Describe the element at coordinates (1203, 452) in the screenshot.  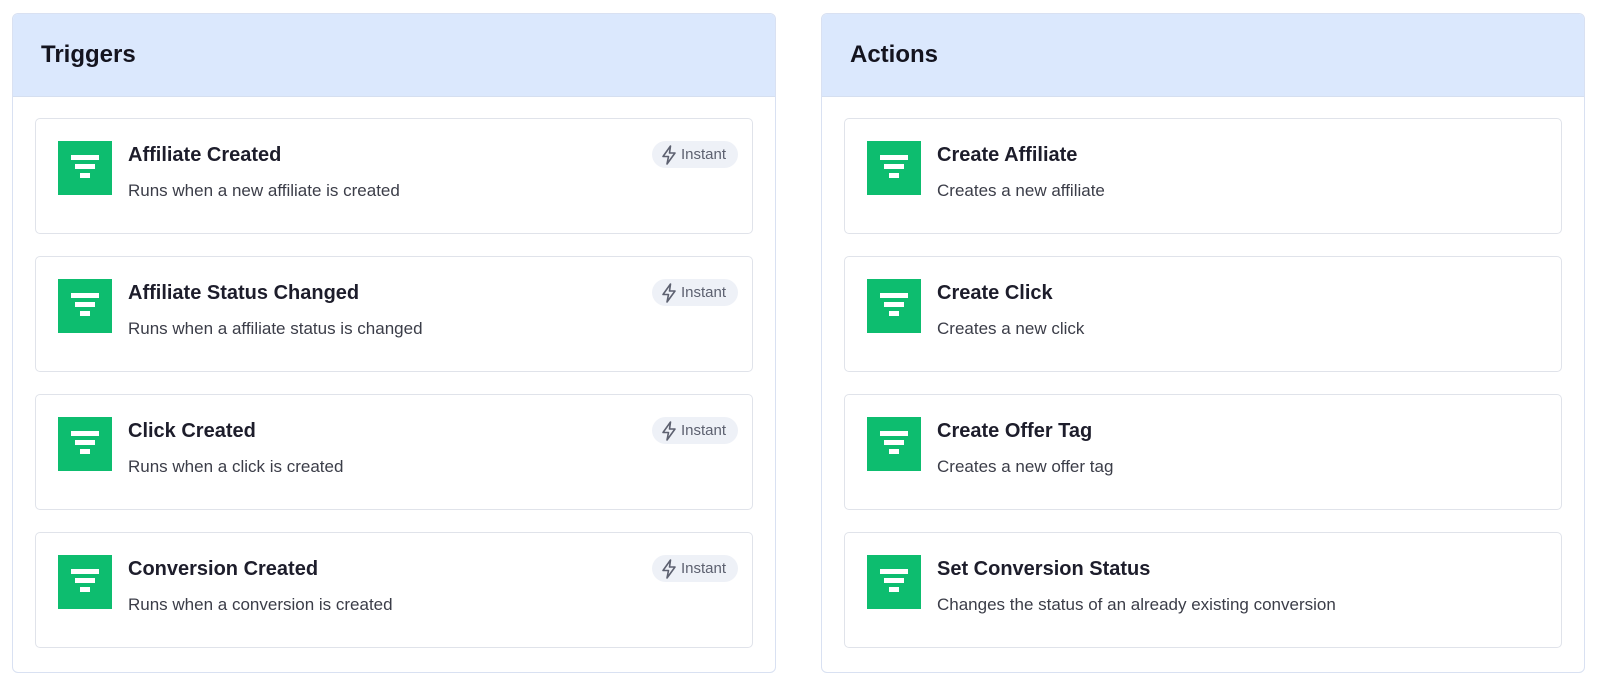
I see `action-card-create-offer-tag: Create Offer Tag Creates a new offer tag` at that location.